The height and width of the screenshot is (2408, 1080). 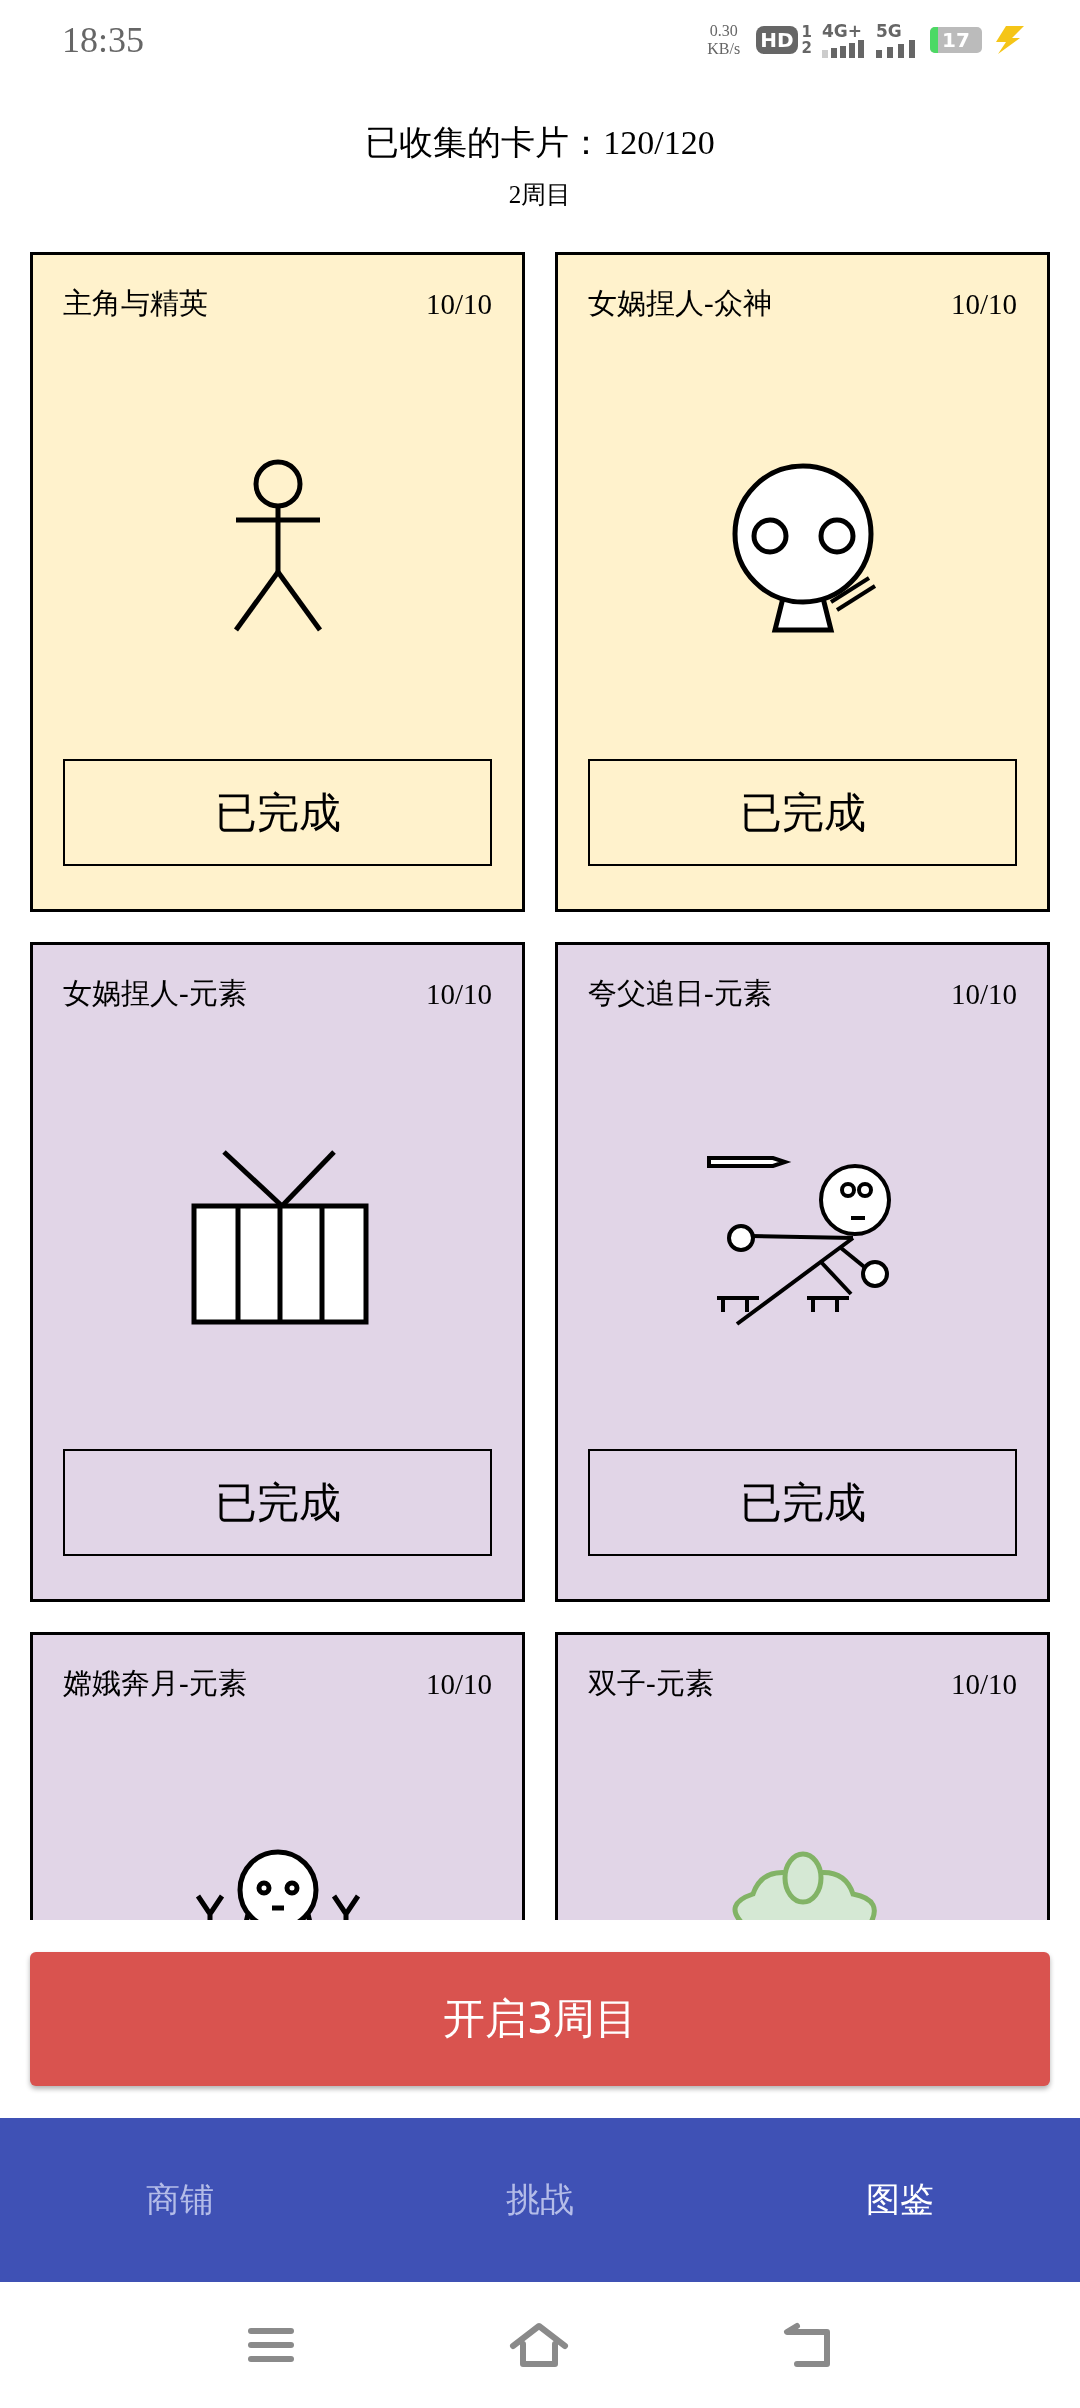 I want to click on round-label: 2周目, so click(x=540, y=195).